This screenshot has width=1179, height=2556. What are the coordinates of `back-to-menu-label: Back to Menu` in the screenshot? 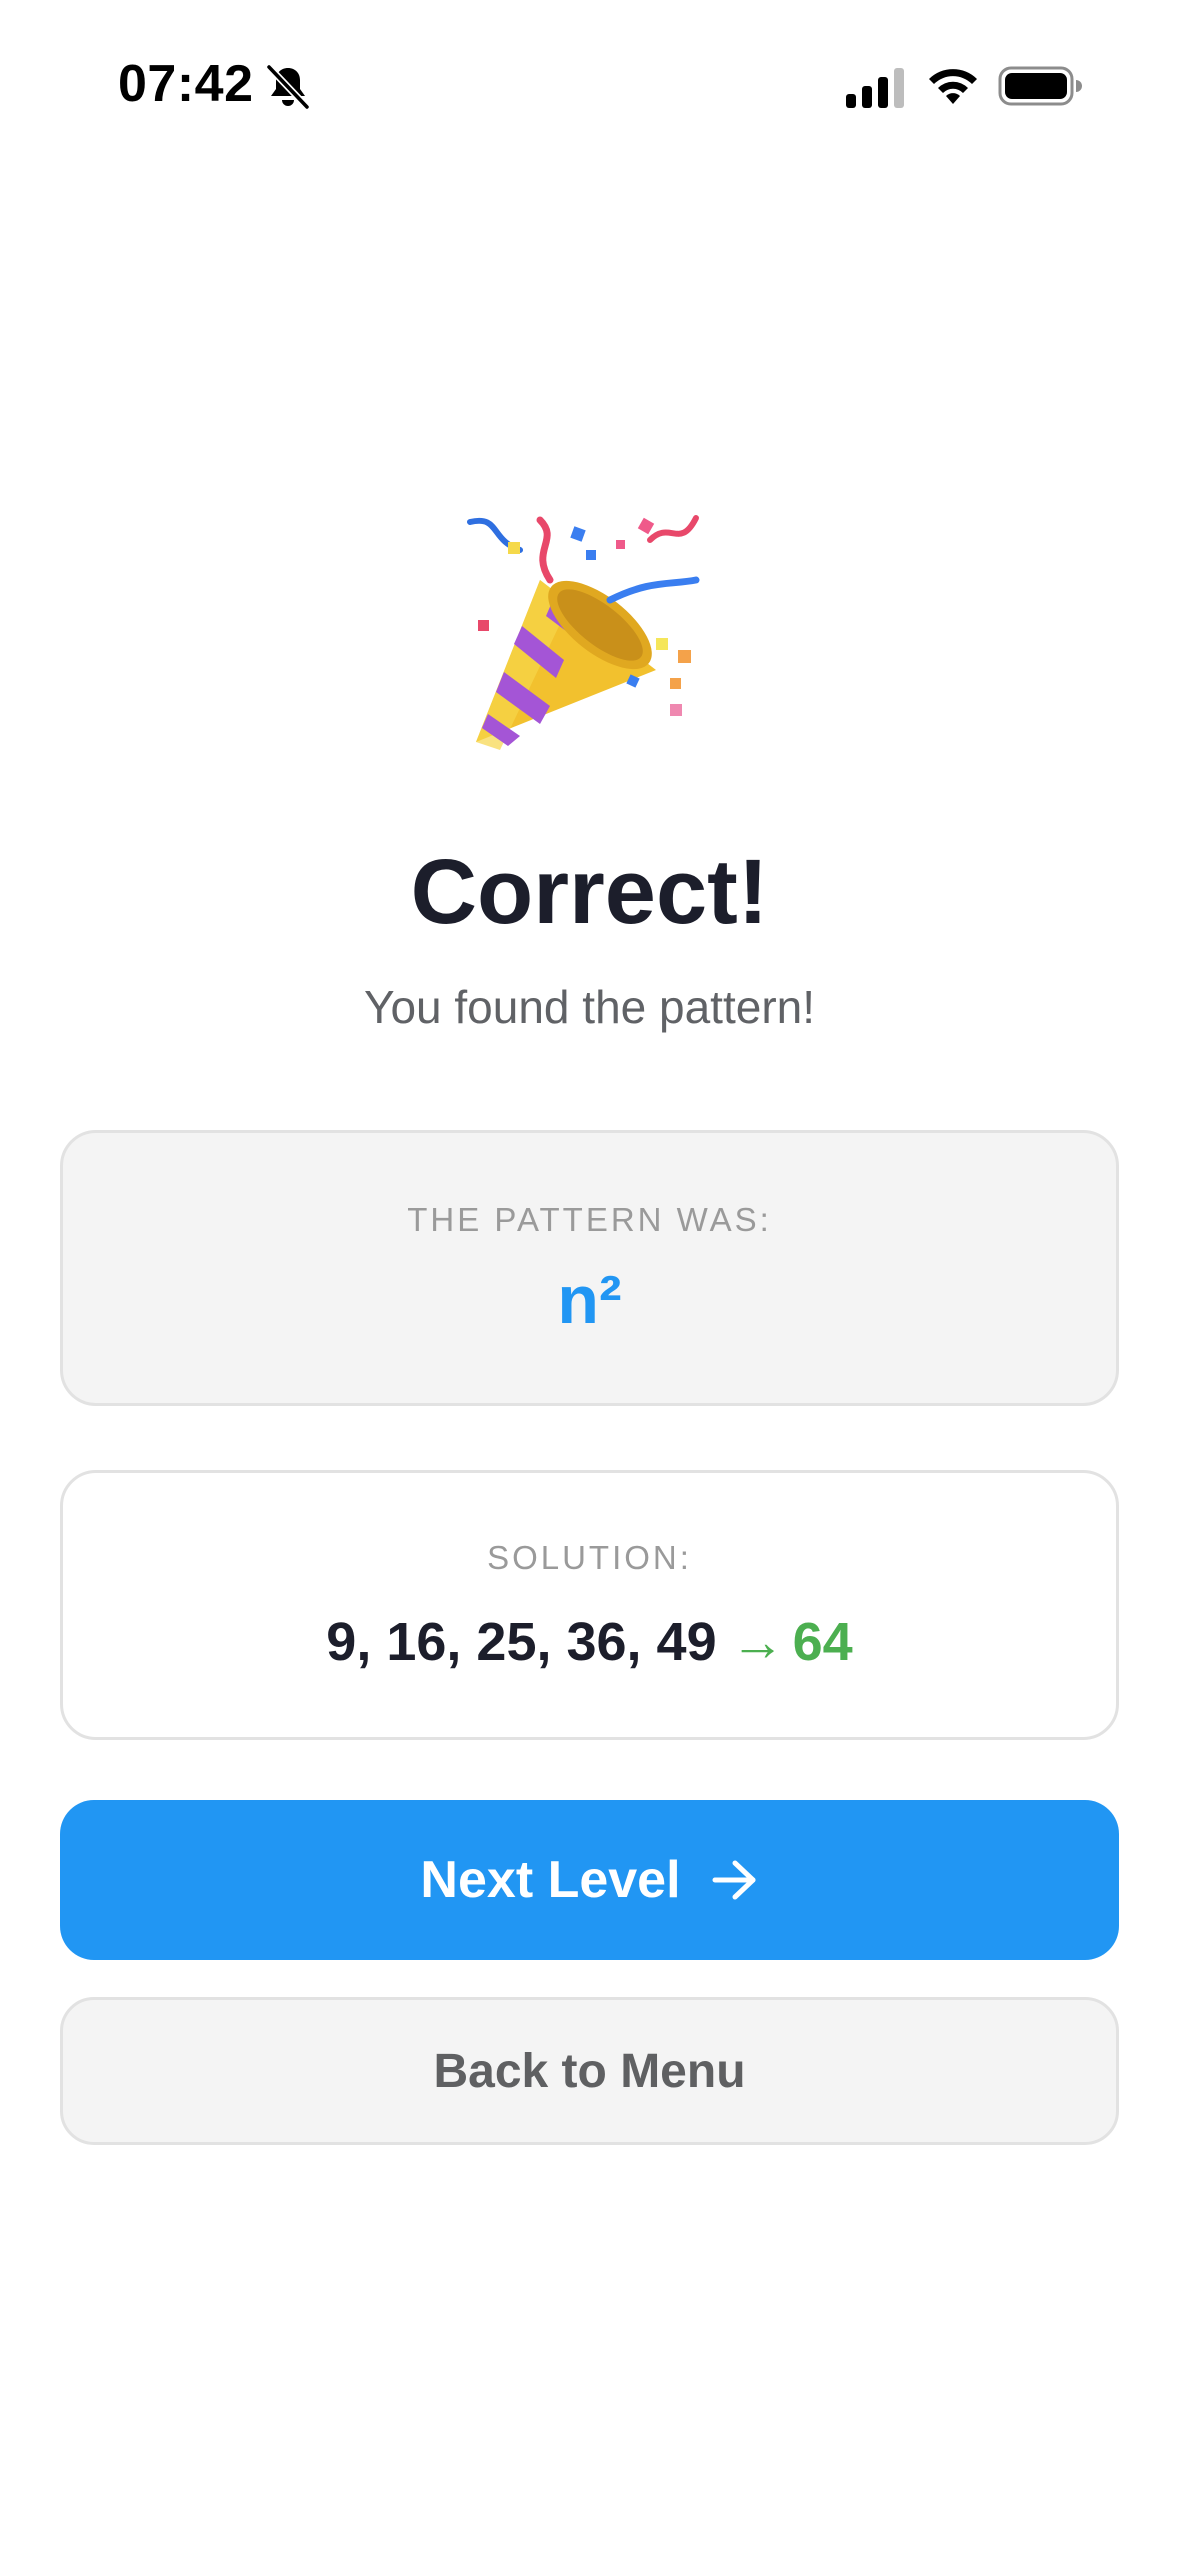 It's located at (589, 2071).